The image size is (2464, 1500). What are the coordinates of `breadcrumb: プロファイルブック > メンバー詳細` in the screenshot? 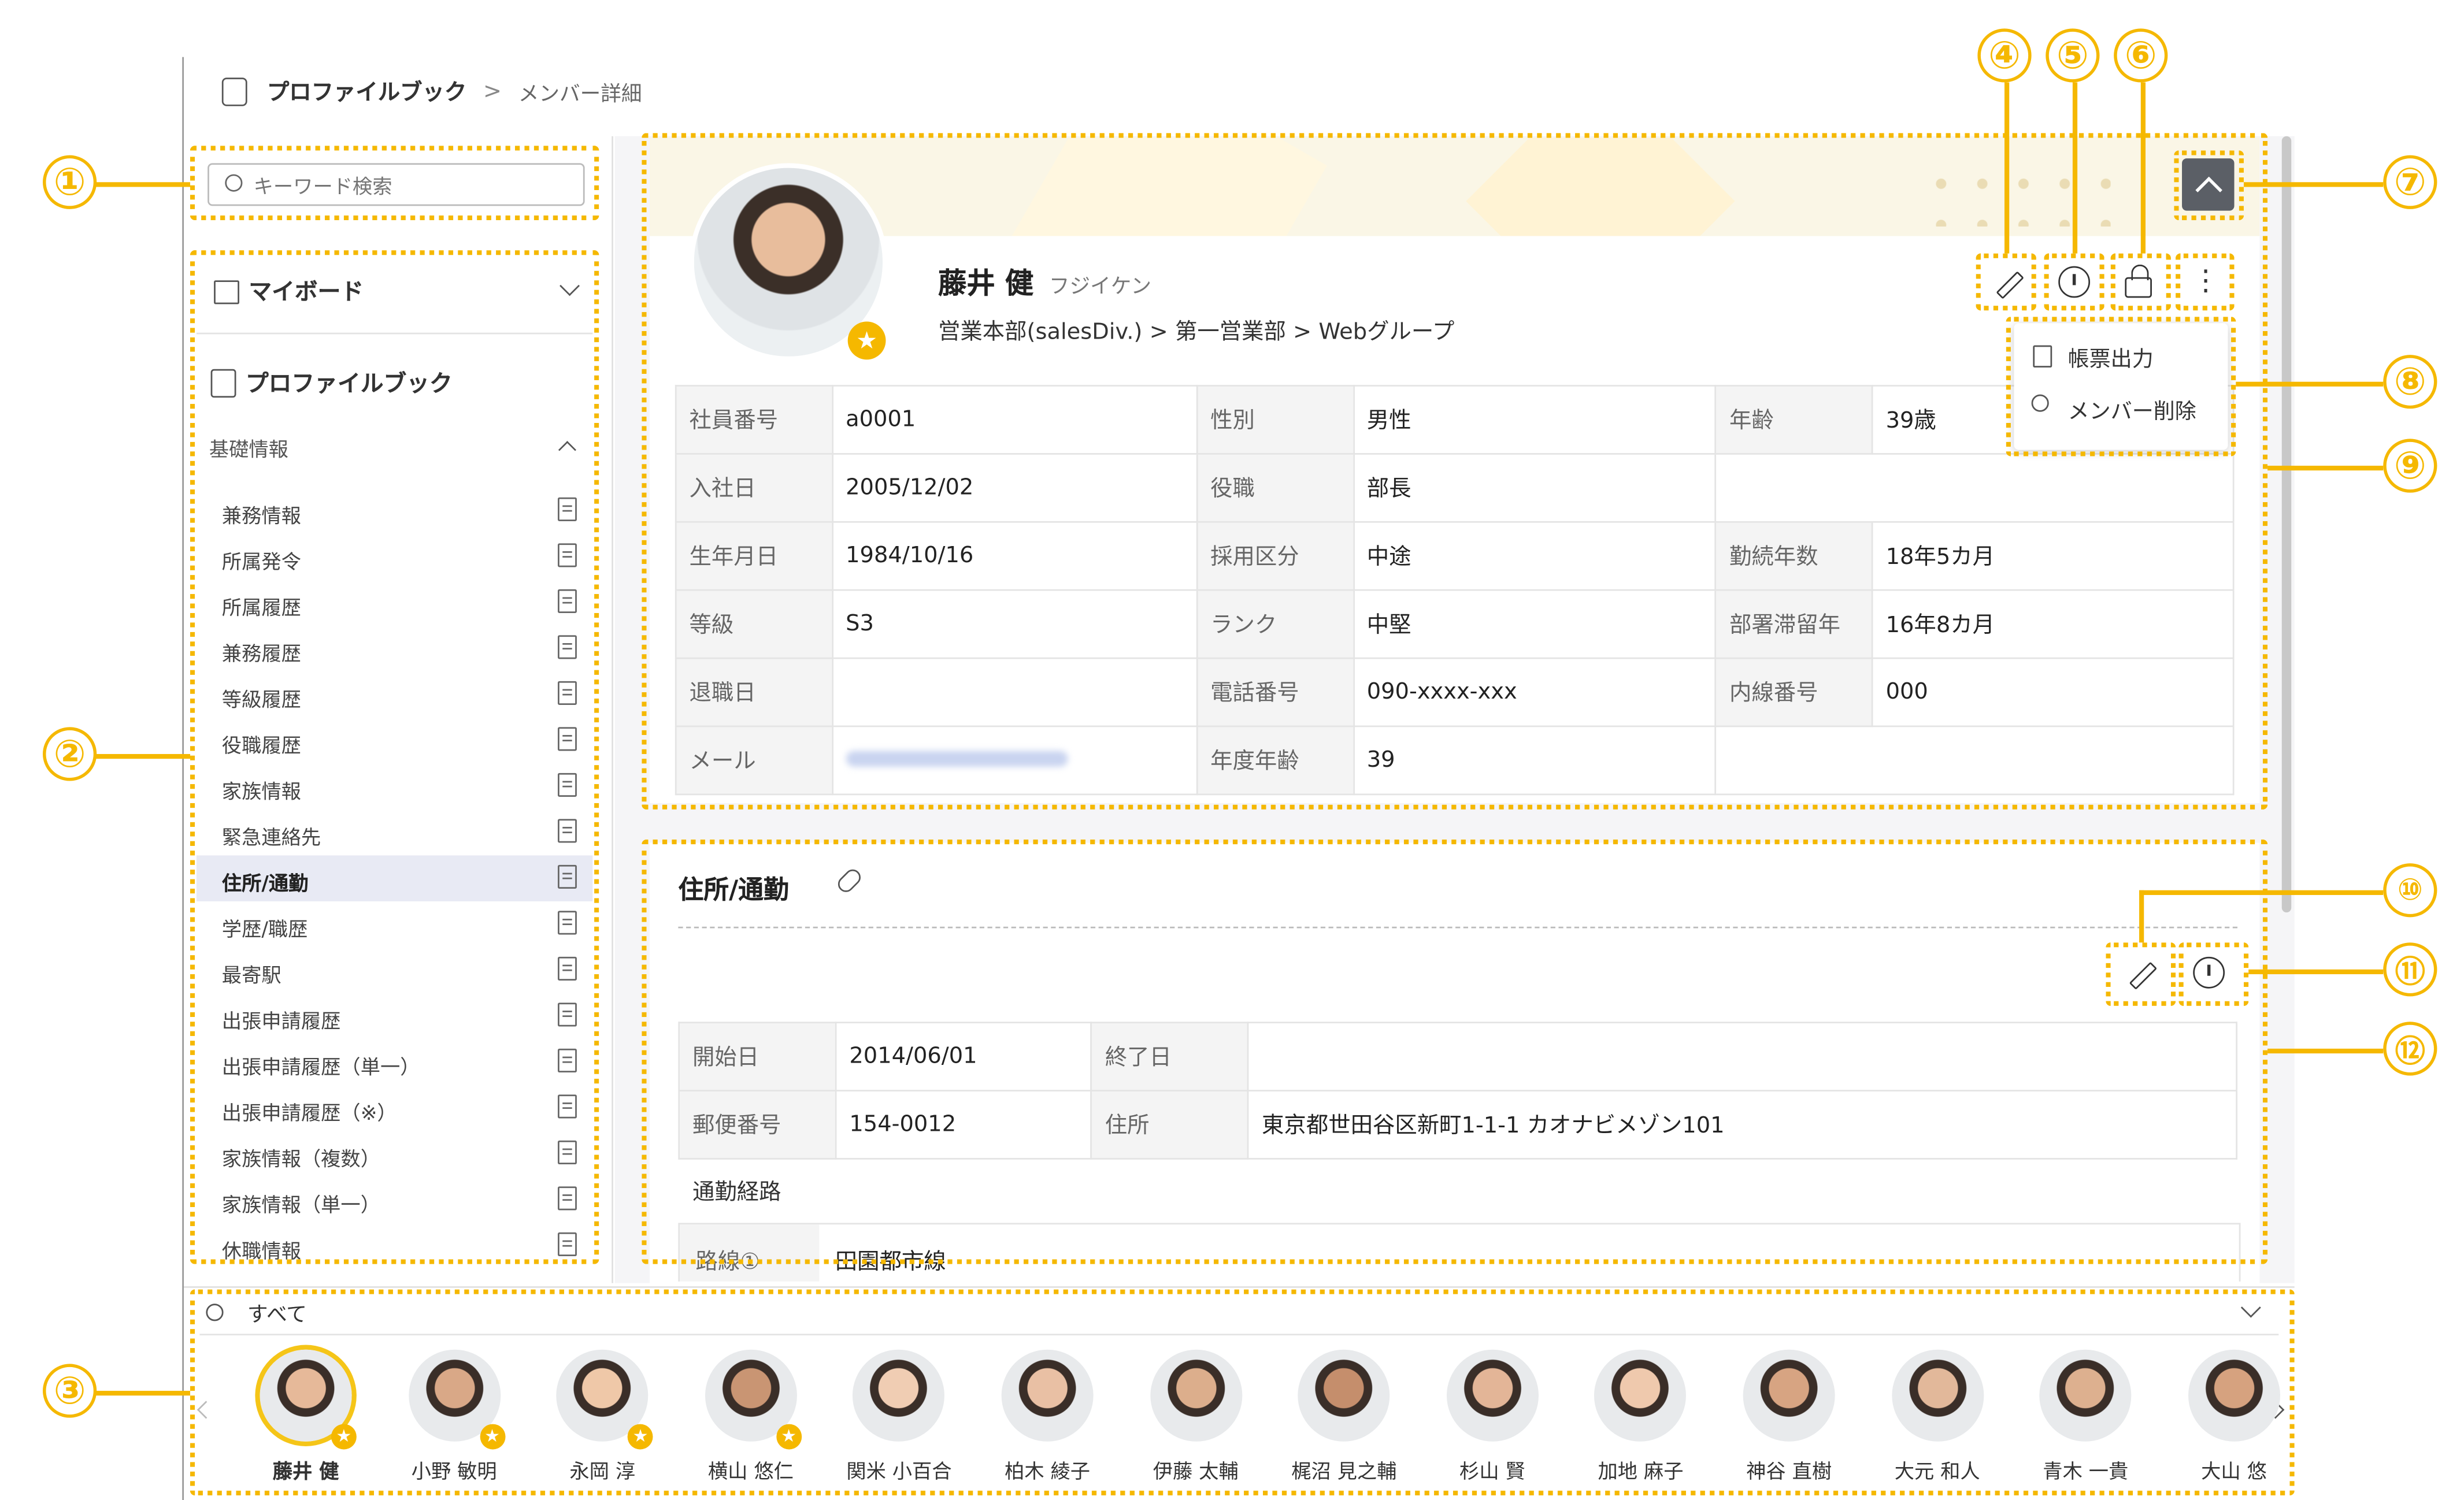 It's located at (431, 93).